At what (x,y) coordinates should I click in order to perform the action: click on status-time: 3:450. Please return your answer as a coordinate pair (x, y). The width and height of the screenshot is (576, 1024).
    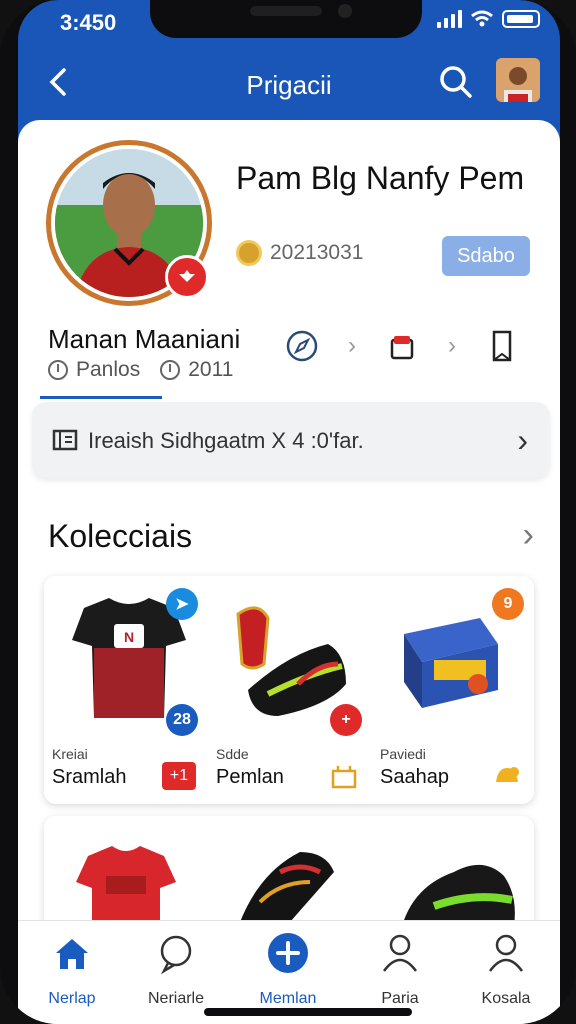
    Looking at the image, I should click on (88, 22).